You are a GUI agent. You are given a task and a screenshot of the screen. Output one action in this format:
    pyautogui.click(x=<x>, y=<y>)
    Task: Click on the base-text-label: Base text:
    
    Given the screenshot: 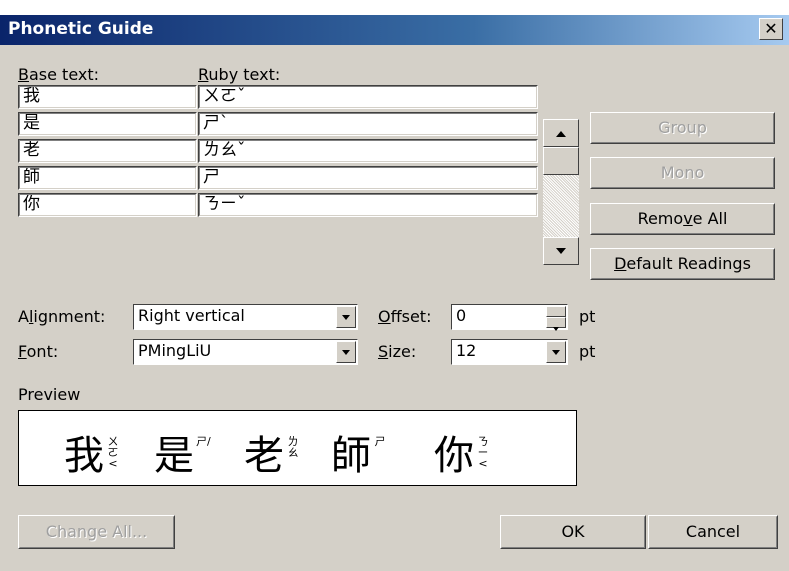 What is the action you would take?
    pyautogui.click(x=59, y=74)
    